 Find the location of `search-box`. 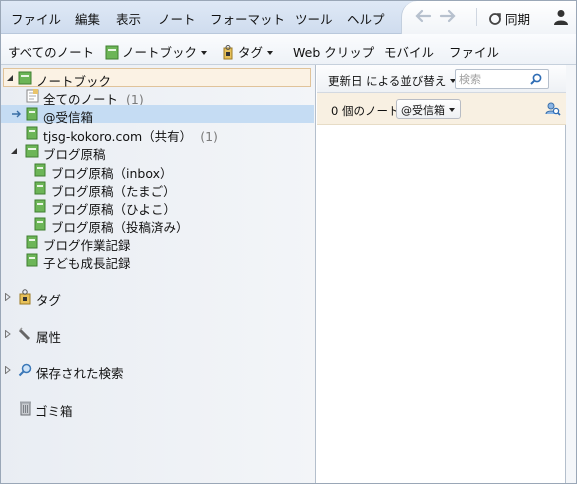

search-box is located at coordinates (502, 79).